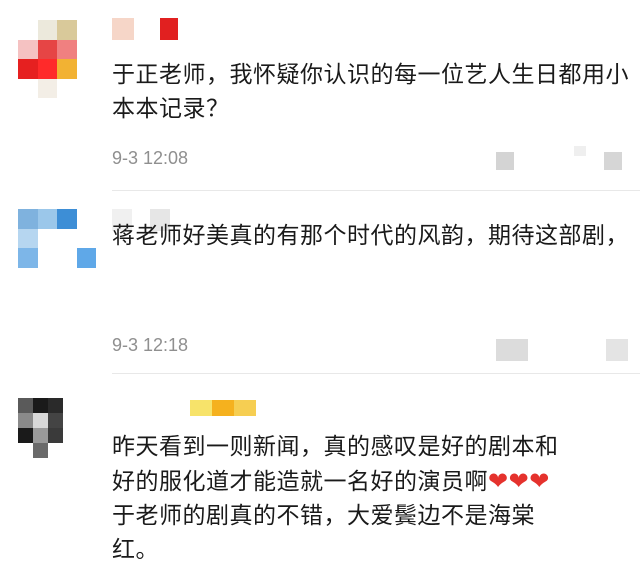 This screenshot has height=571, width=640. I want to click on comment-text-line: 红。, so click(135, 550).